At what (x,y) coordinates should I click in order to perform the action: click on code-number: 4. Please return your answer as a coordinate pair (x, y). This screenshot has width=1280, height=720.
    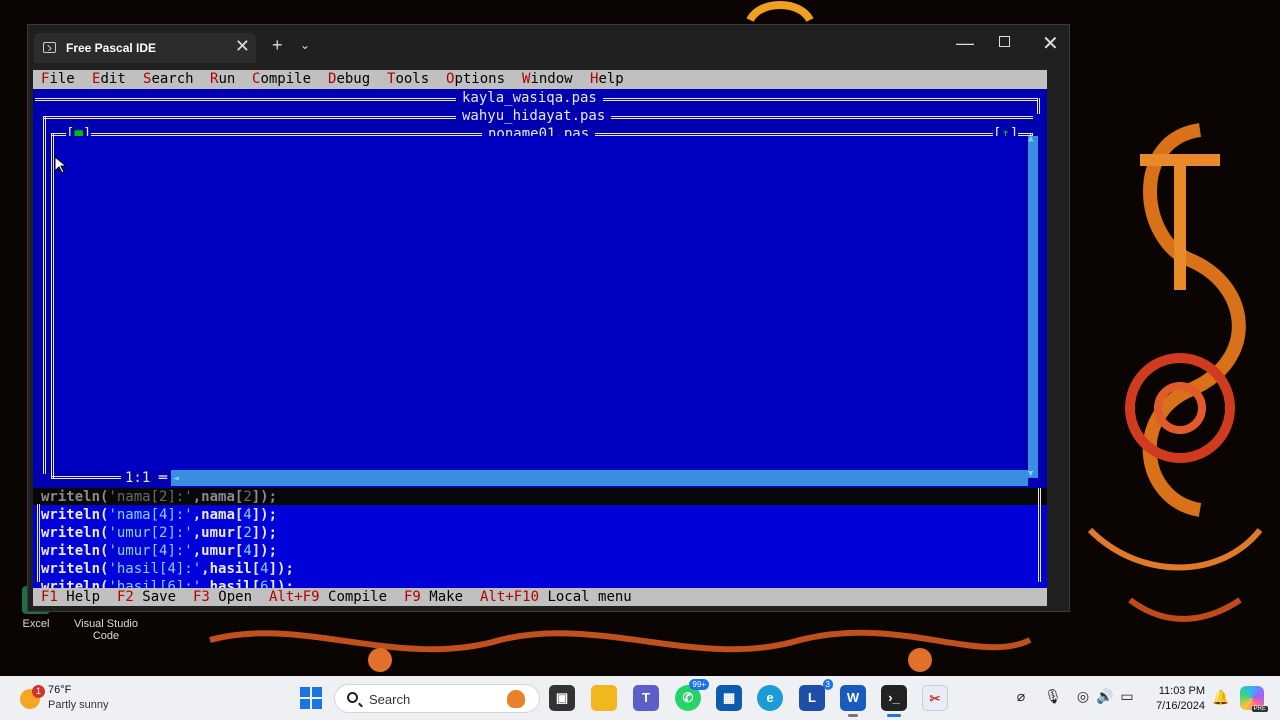
    Looking at the image, I should click on (247, 551).